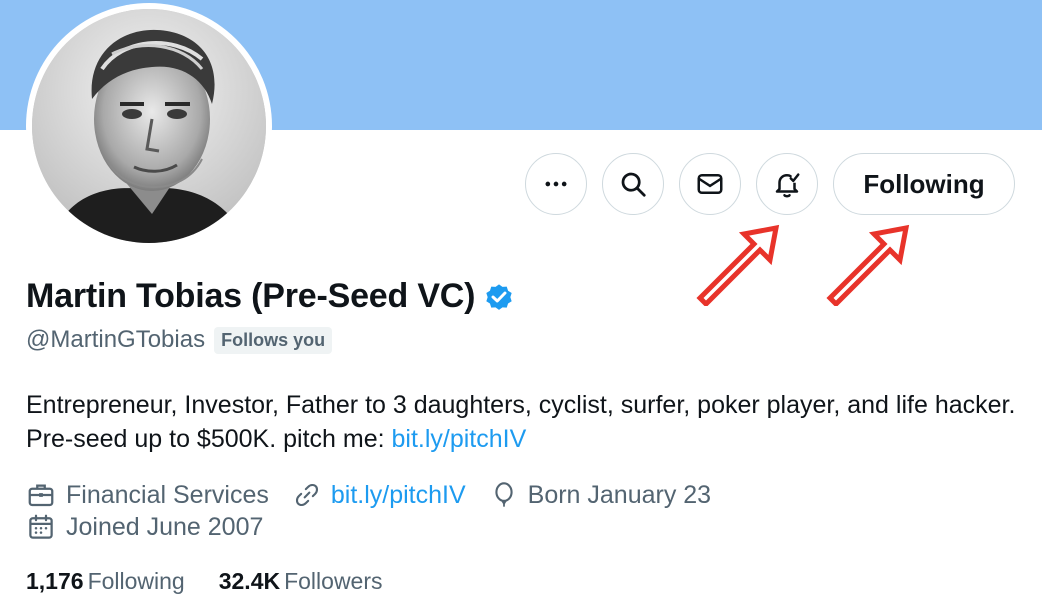 The width and height of the screenshot is (1042, 608). I want to click on profile-website: bit.ly/pitchIV, so click(379, 495).